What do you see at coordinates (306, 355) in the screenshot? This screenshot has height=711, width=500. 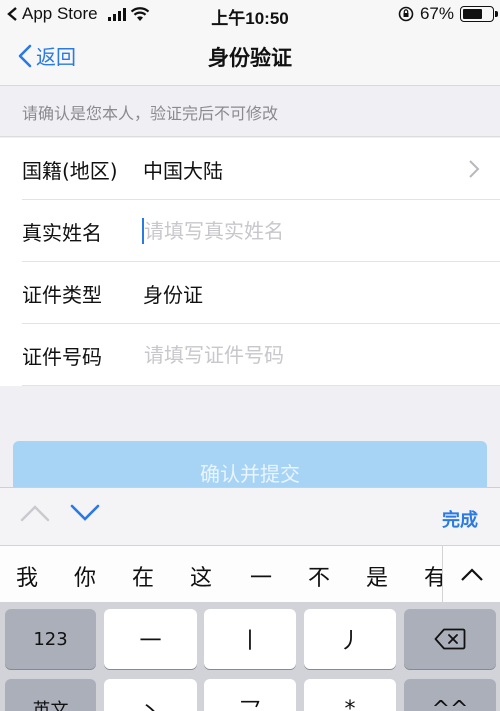 I see `id-number-input` at bounding box center [306, 355].